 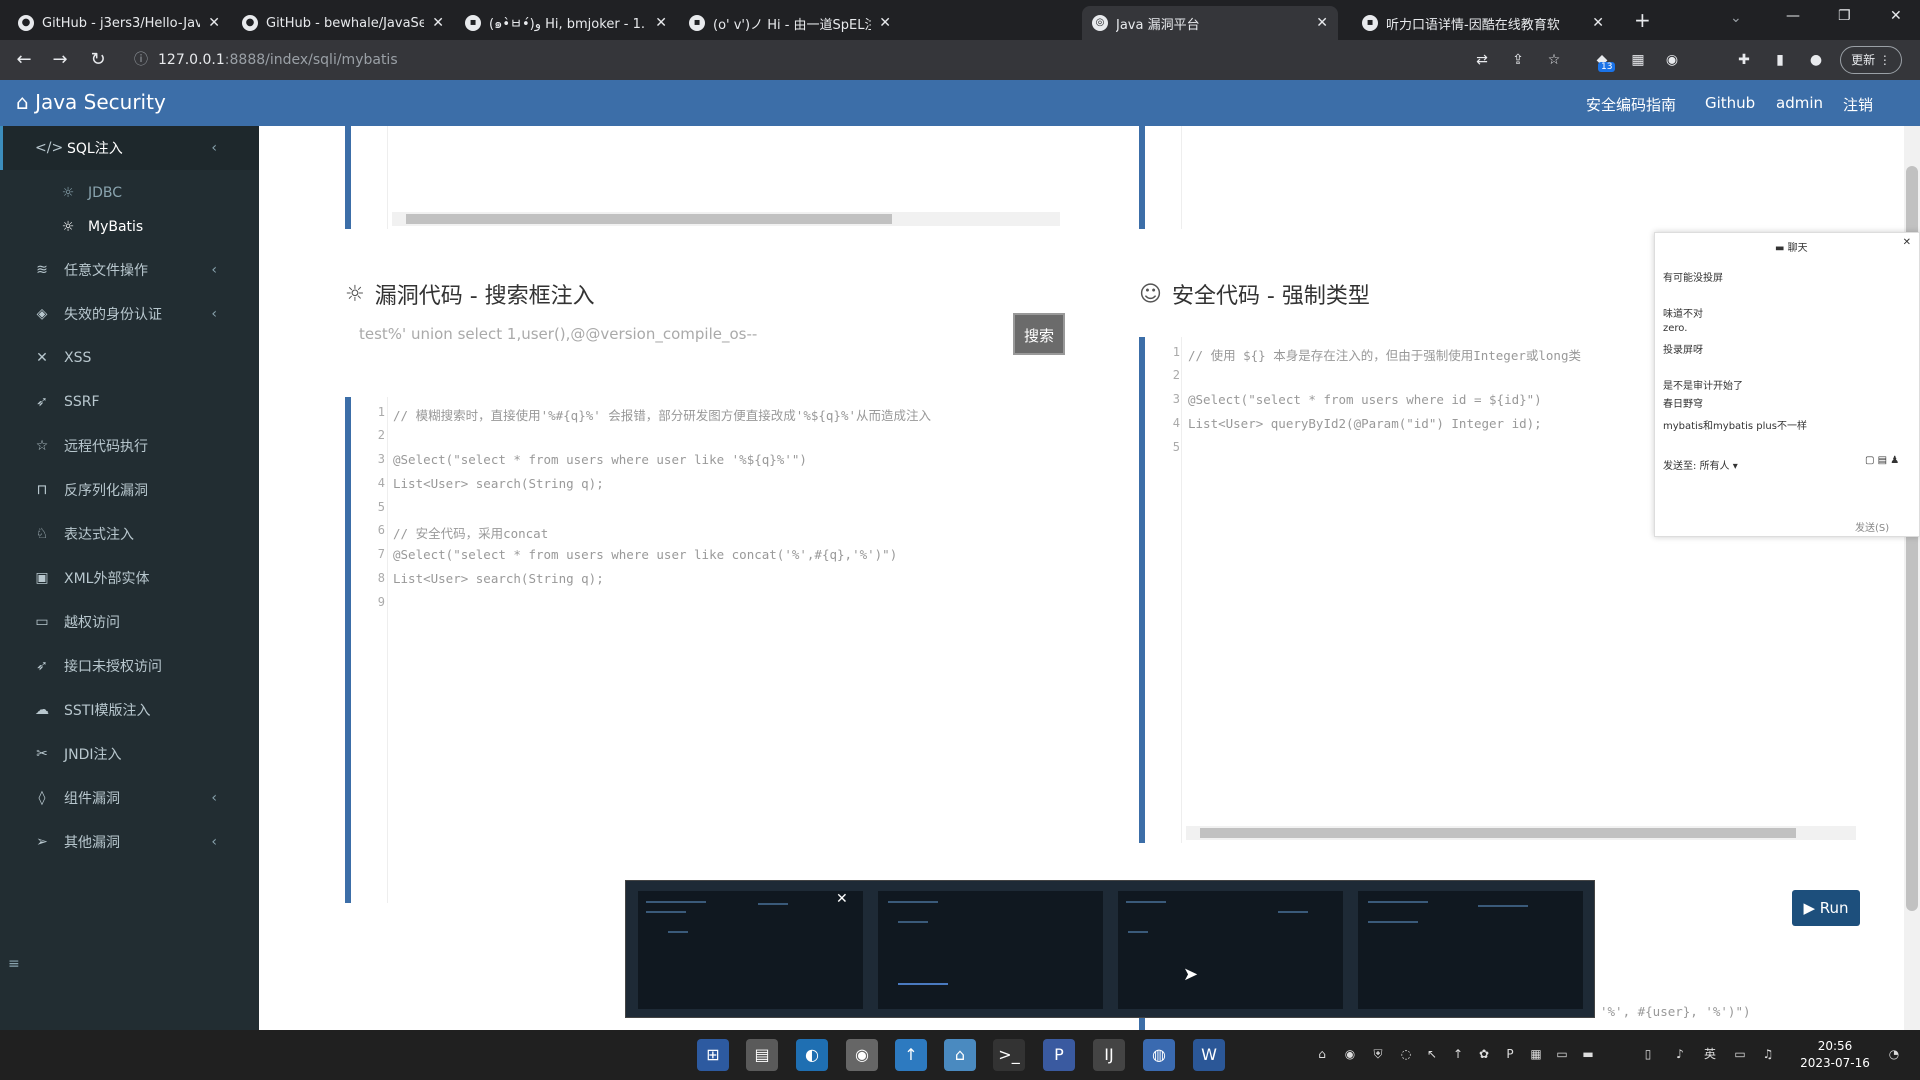 I want to click on files-icon: ▤, so click(x=762, y=1055).